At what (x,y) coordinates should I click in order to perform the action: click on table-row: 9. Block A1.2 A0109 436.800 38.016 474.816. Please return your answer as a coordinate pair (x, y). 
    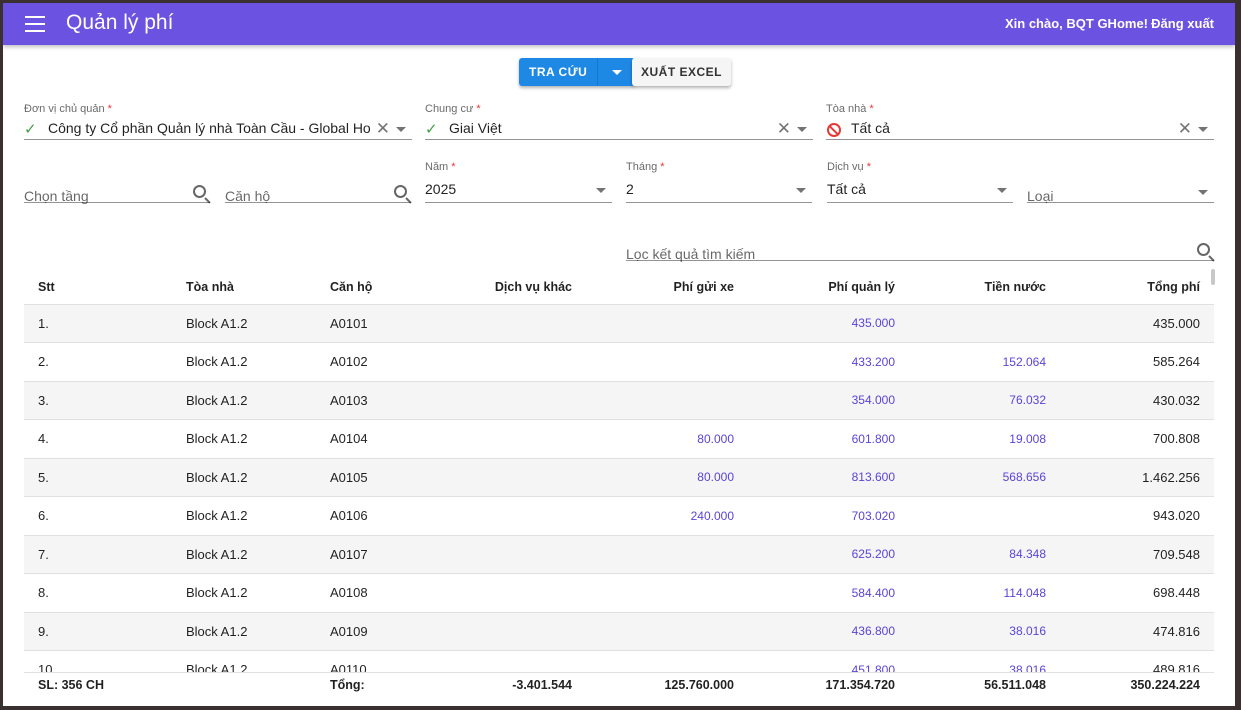
    Looking at the image, I should click on (619, 631).